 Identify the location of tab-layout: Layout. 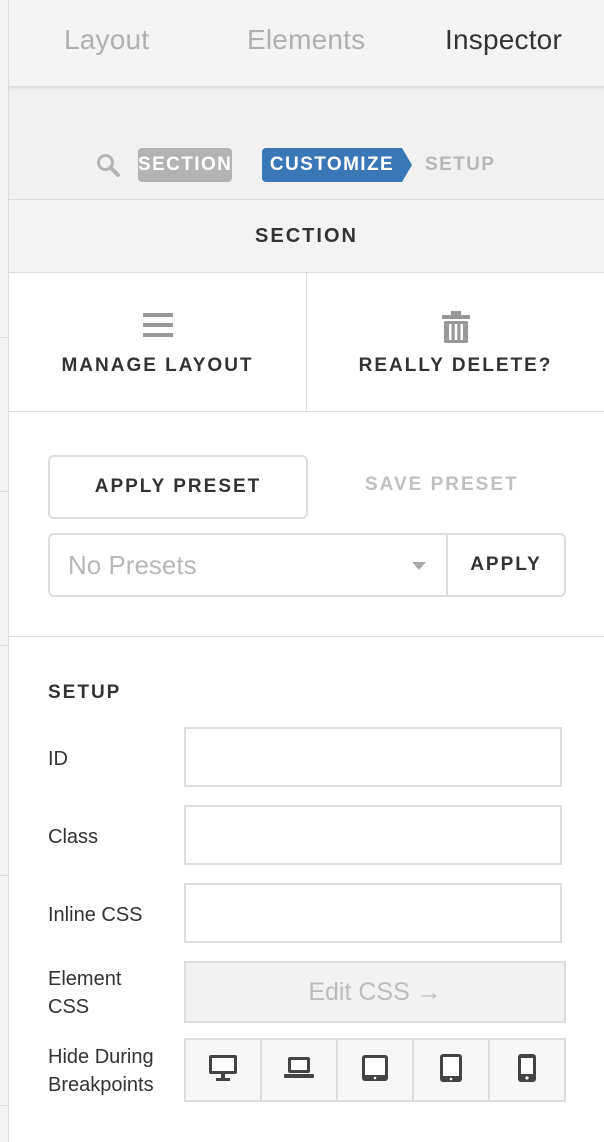
(106, 40).